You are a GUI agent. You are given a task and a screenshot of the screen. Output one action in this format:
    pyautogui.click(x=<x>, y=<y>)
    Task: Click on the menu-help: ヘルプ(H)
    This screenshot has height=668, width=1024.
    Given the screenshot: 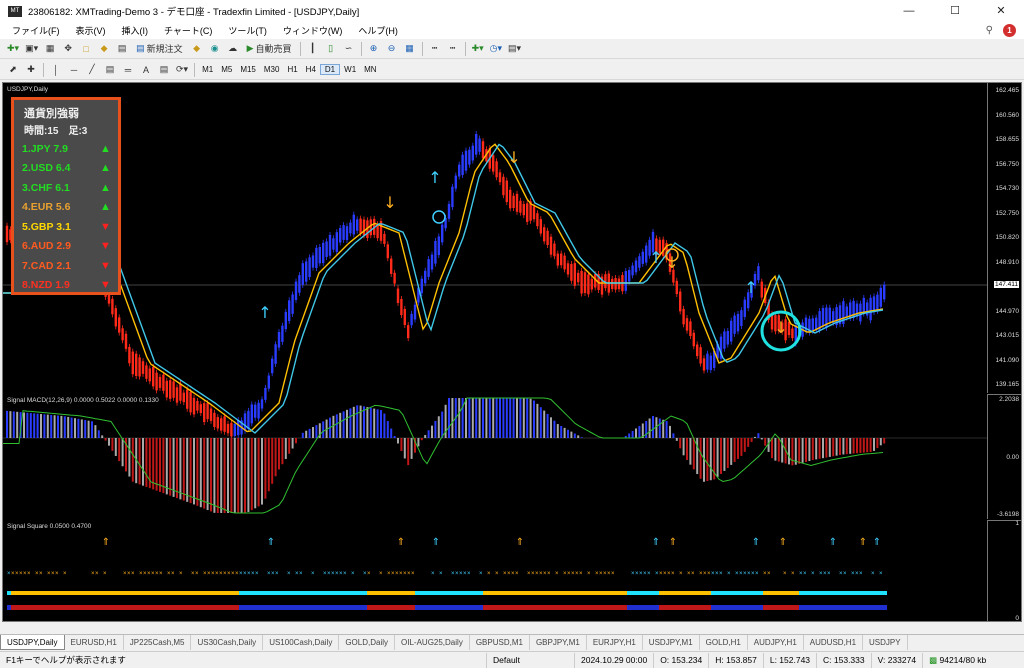 What is the action you would take?
    pyautogui.click(x=378, y=30)
    